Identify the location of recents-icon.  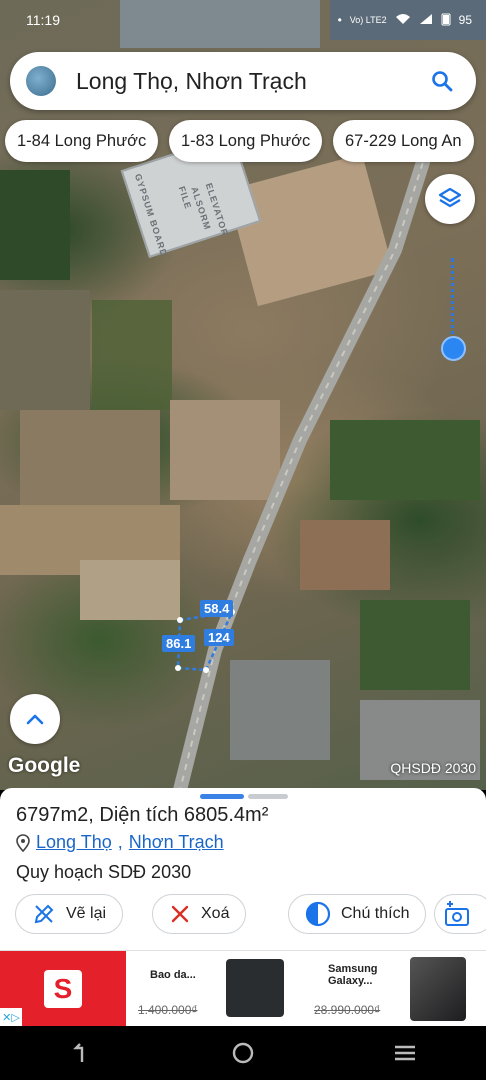
(405, 1053).